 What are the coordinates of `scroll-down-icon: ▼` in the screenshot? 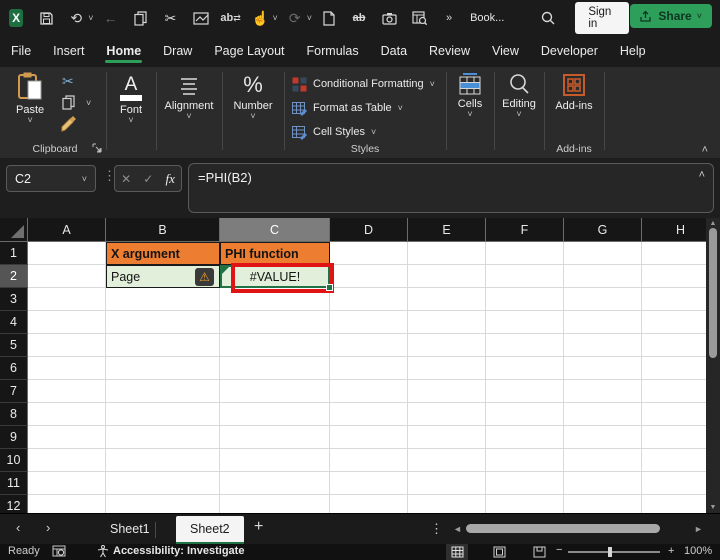 It's located at (713, 507).